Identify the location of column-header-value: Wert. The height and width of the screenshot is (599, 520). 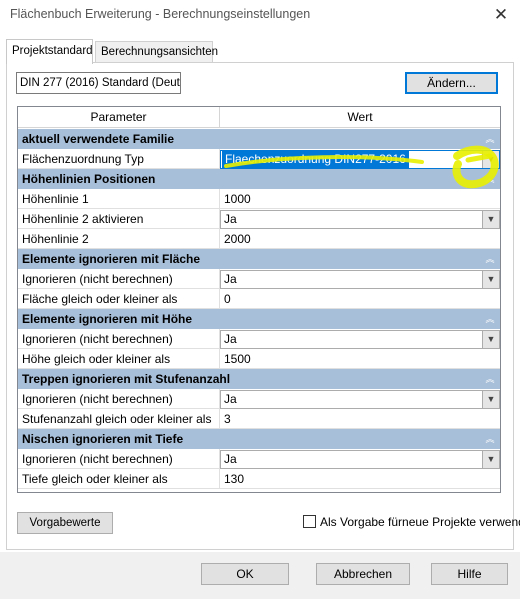
(360, 117).